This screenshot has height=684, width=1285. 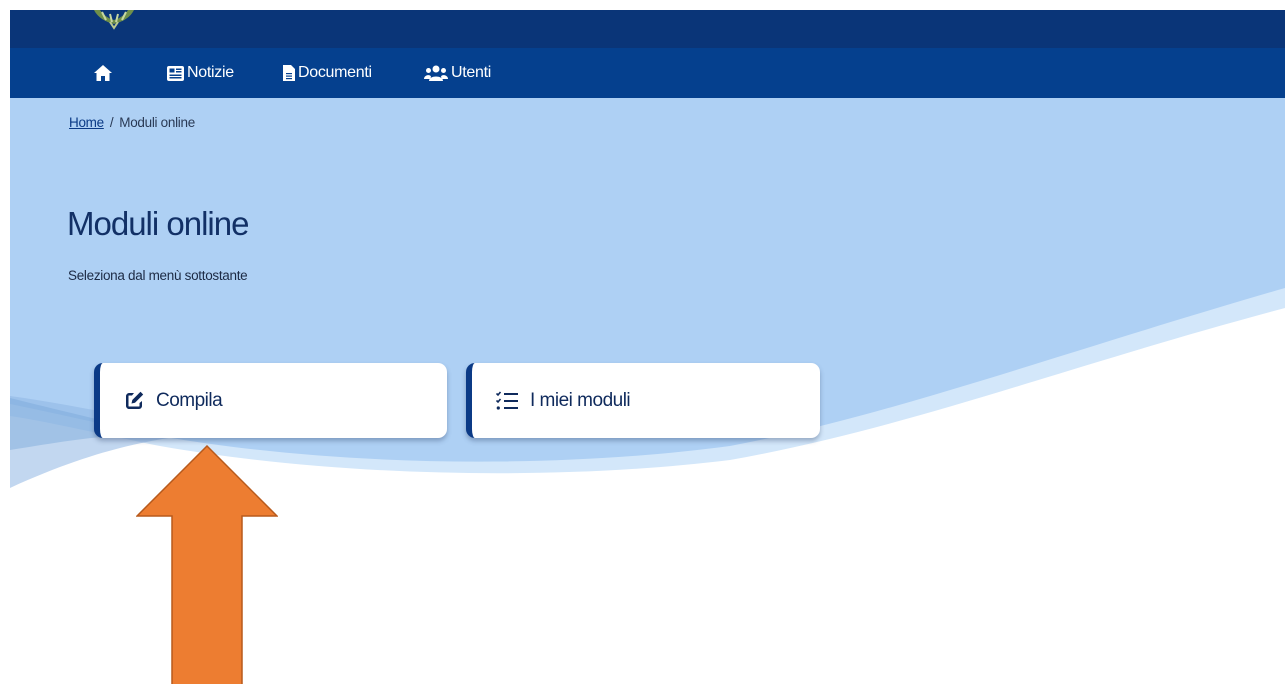 I want to click on breadcrumb-home-link: Home, so click(x=86, y=122).